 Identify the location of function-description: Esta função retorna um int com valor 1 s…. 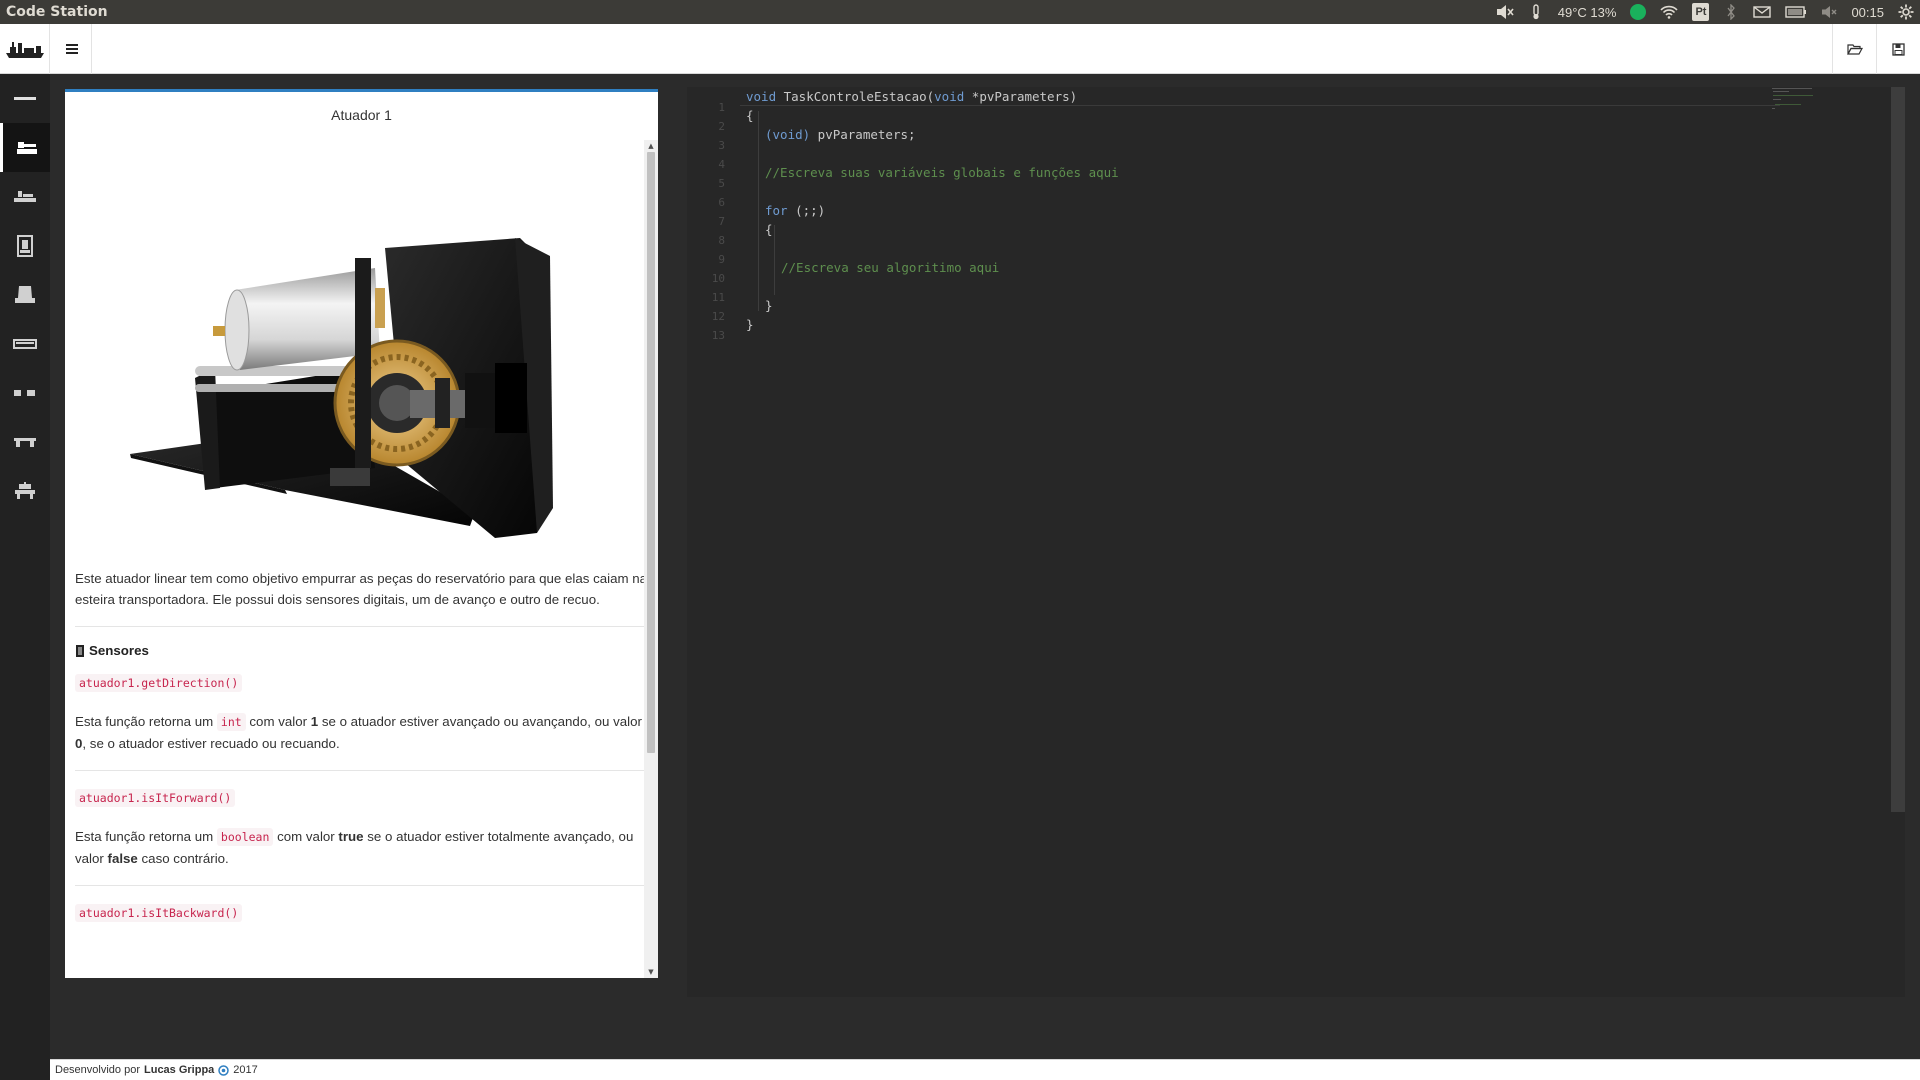
(358, 732).